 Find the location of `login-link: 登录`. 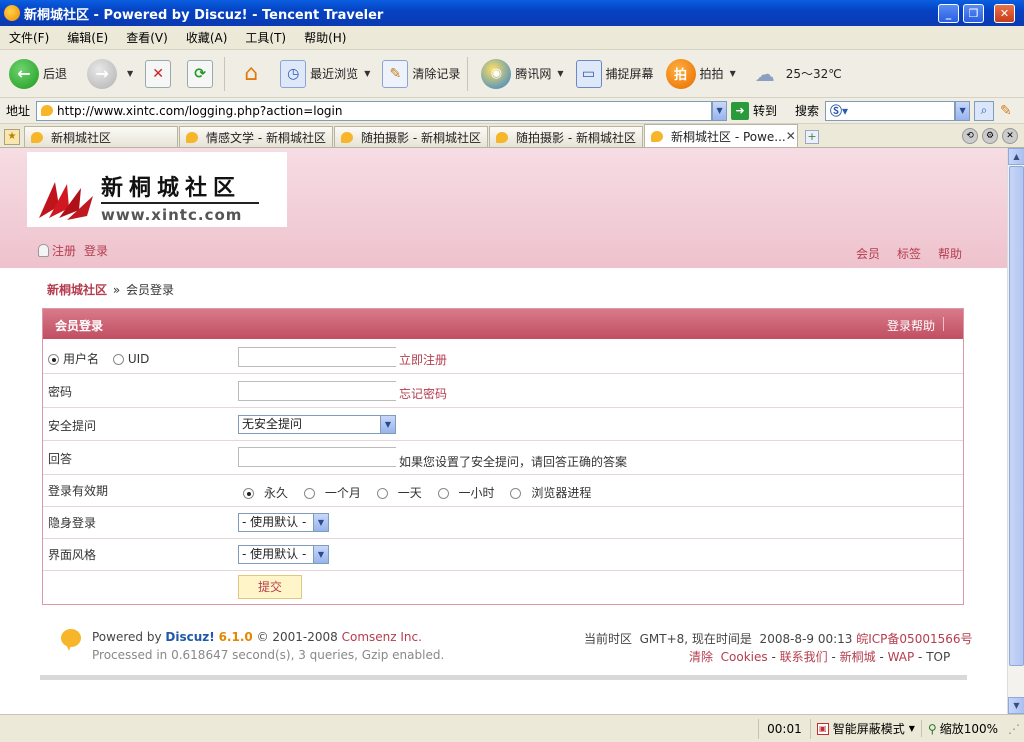

login-link: 登录 is located at coordinates (96, 250).